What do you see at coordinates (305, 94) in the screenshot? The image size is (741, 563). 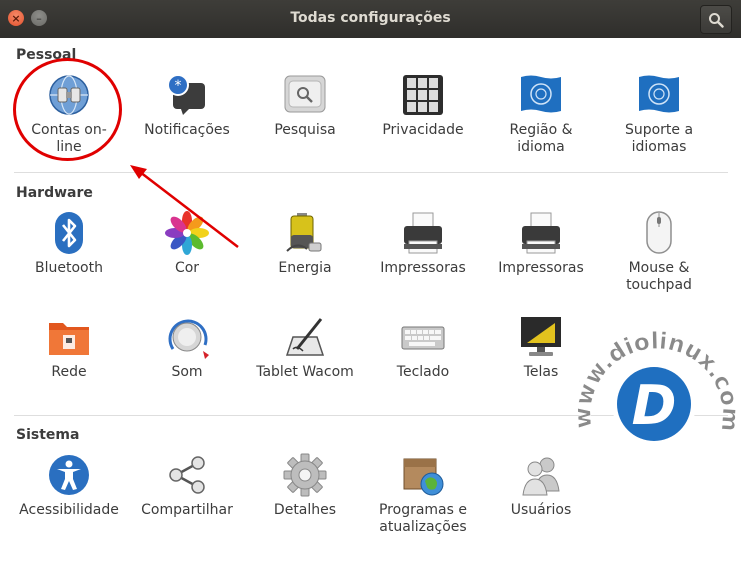 I see `search-settings-icon` at bounding box center [305, 94].